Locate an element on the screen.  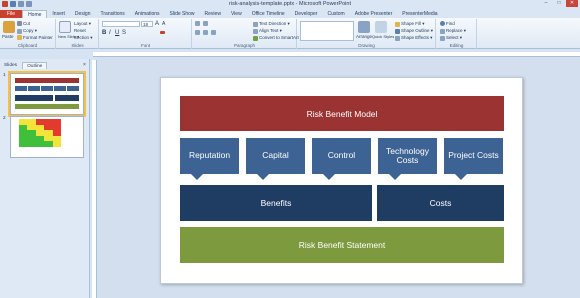
tab-review: Review is located at coordinates (213, 14).